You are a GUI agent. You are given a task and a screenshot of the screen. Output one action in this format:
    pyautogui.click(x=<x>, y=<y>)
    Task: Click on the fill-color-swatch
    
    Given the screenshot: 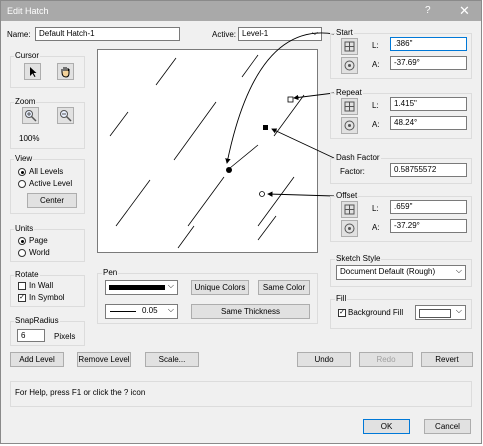 What is the action you would take?
    pyautogui.click(x=435, y=313)
    